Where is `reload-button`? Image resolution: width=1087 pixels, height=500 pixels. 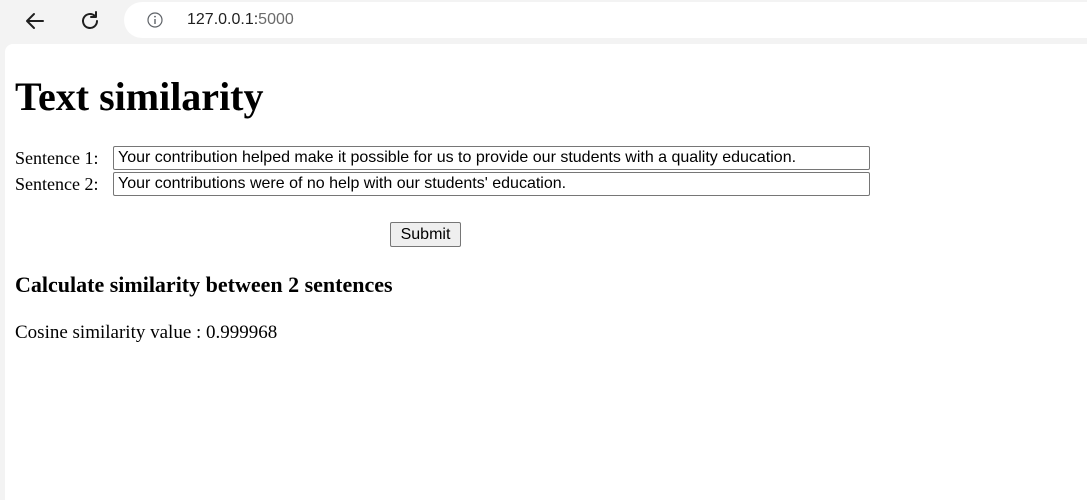
reload-button is located at coordinates (90, 21).